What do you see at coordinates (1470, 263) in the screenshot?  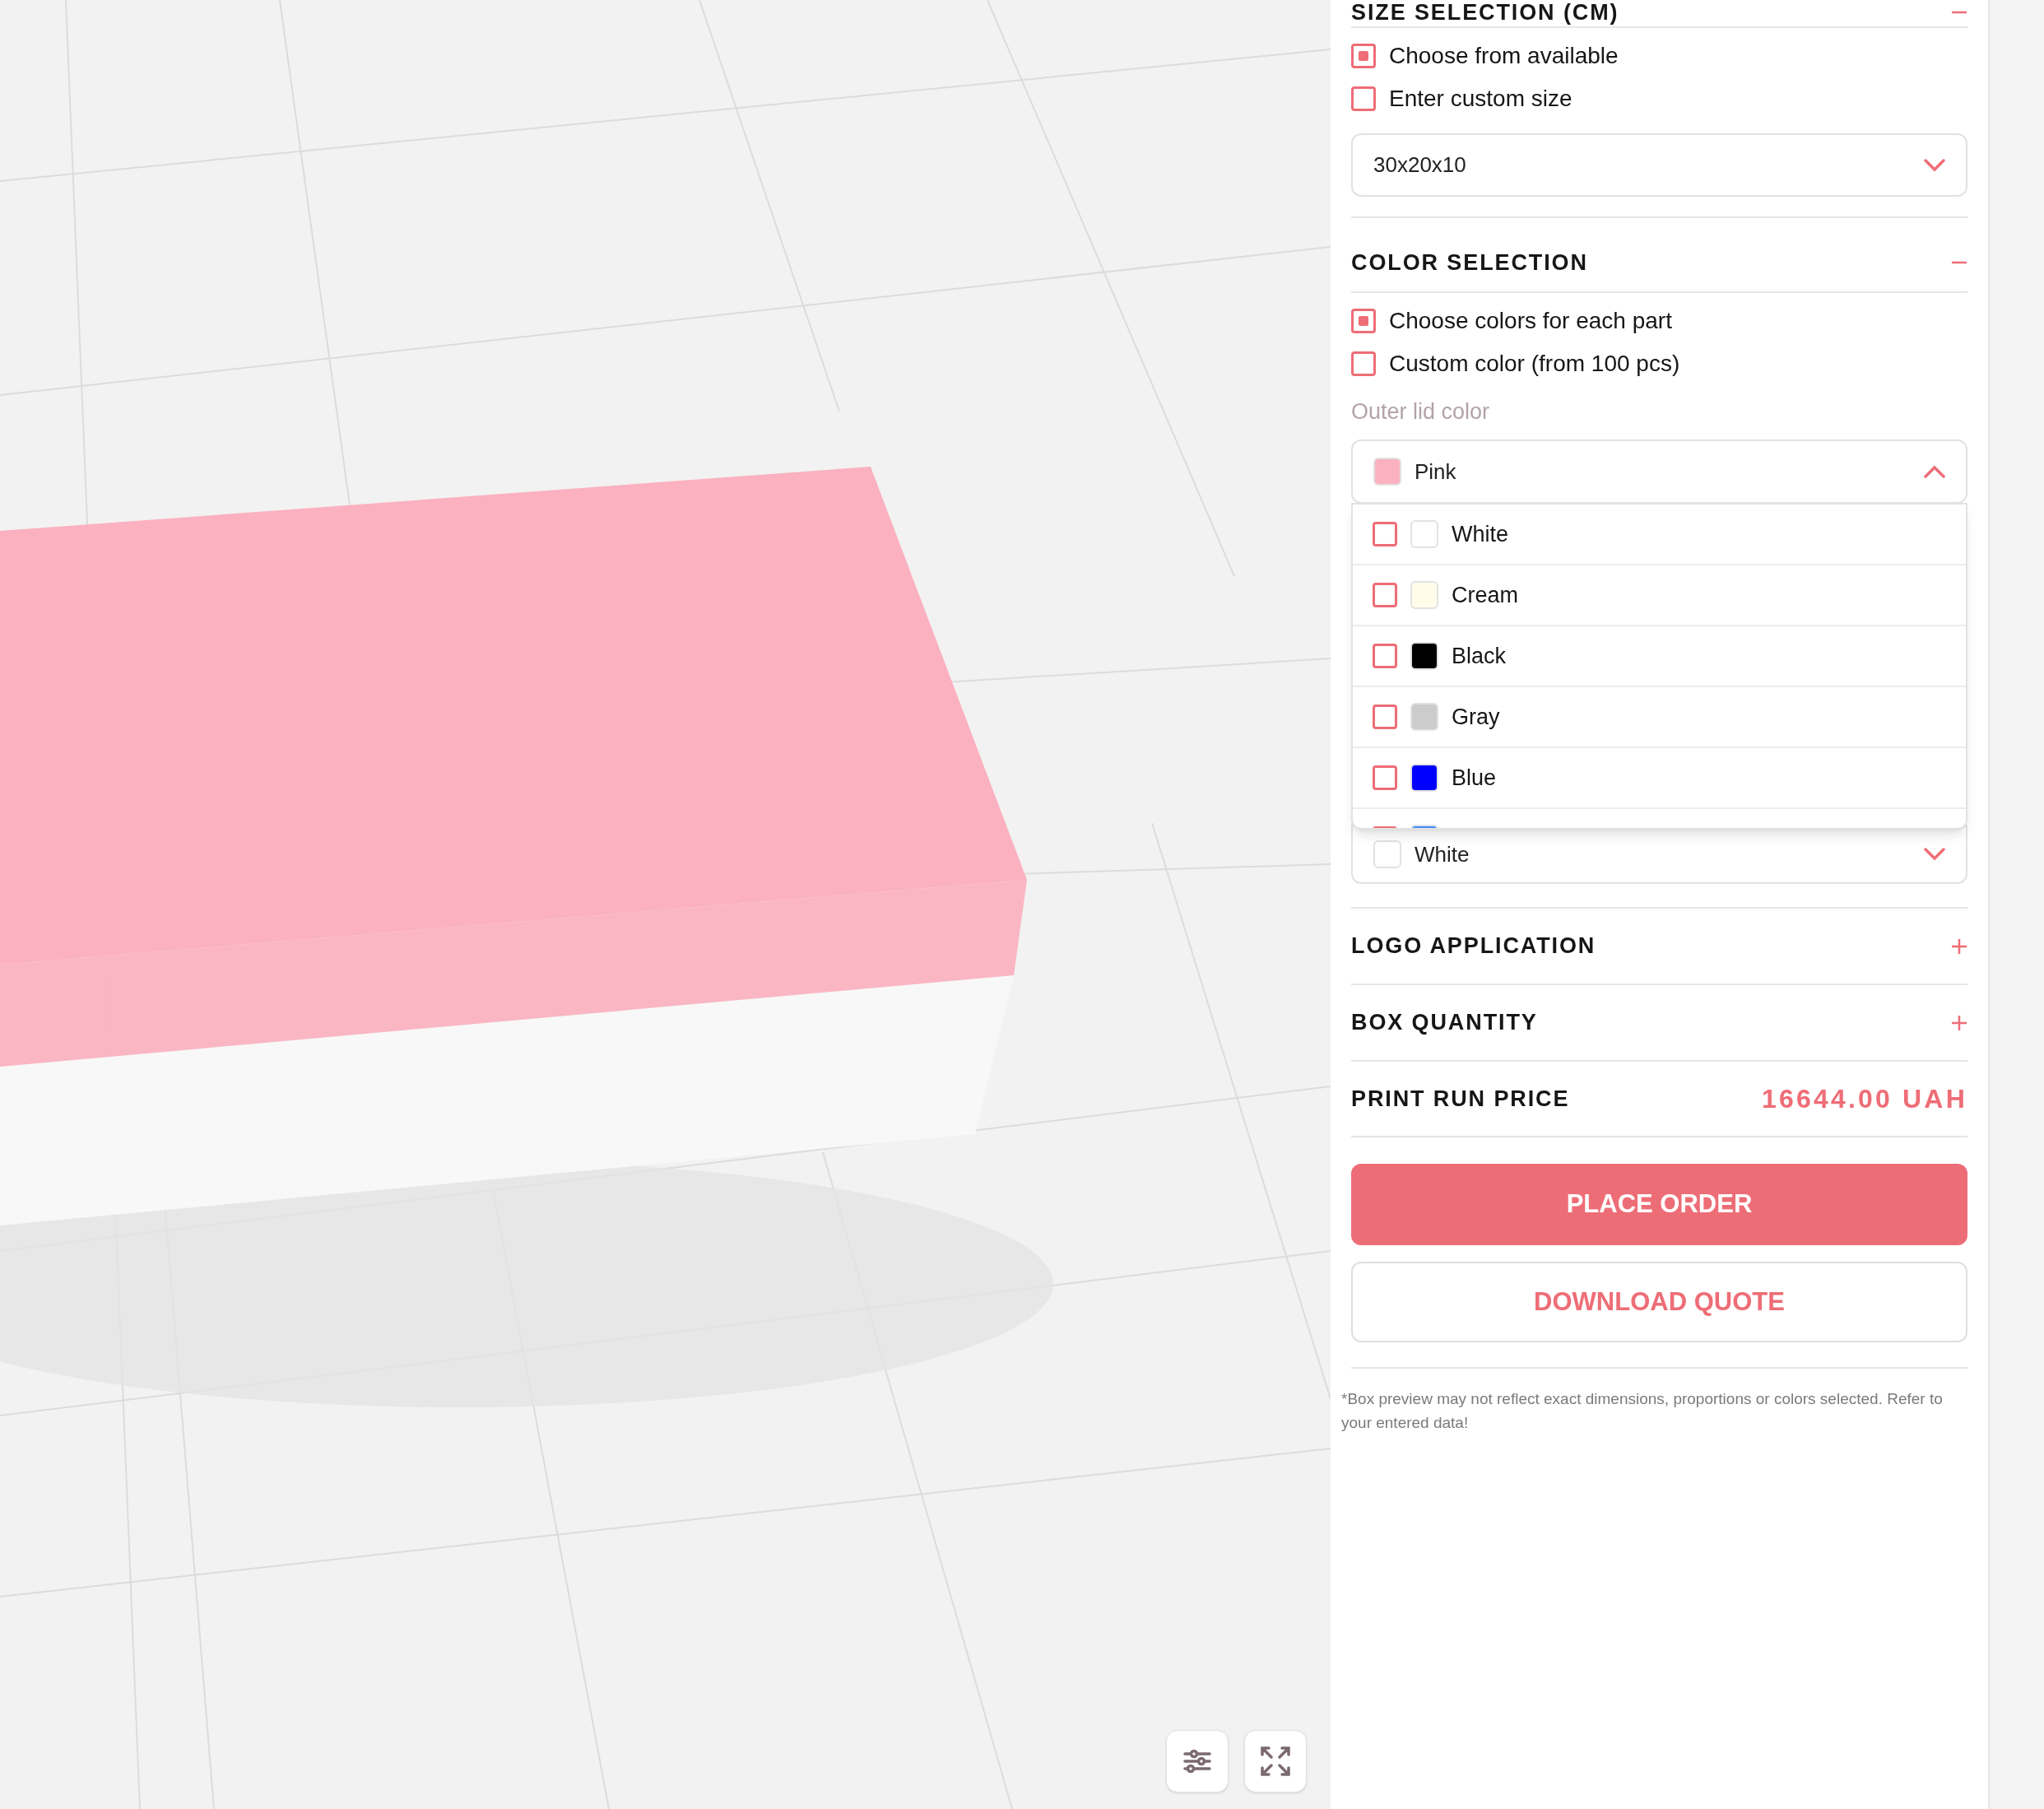 I see `section-title: COLOR SELECTION` at bounding box center [1470, 263].